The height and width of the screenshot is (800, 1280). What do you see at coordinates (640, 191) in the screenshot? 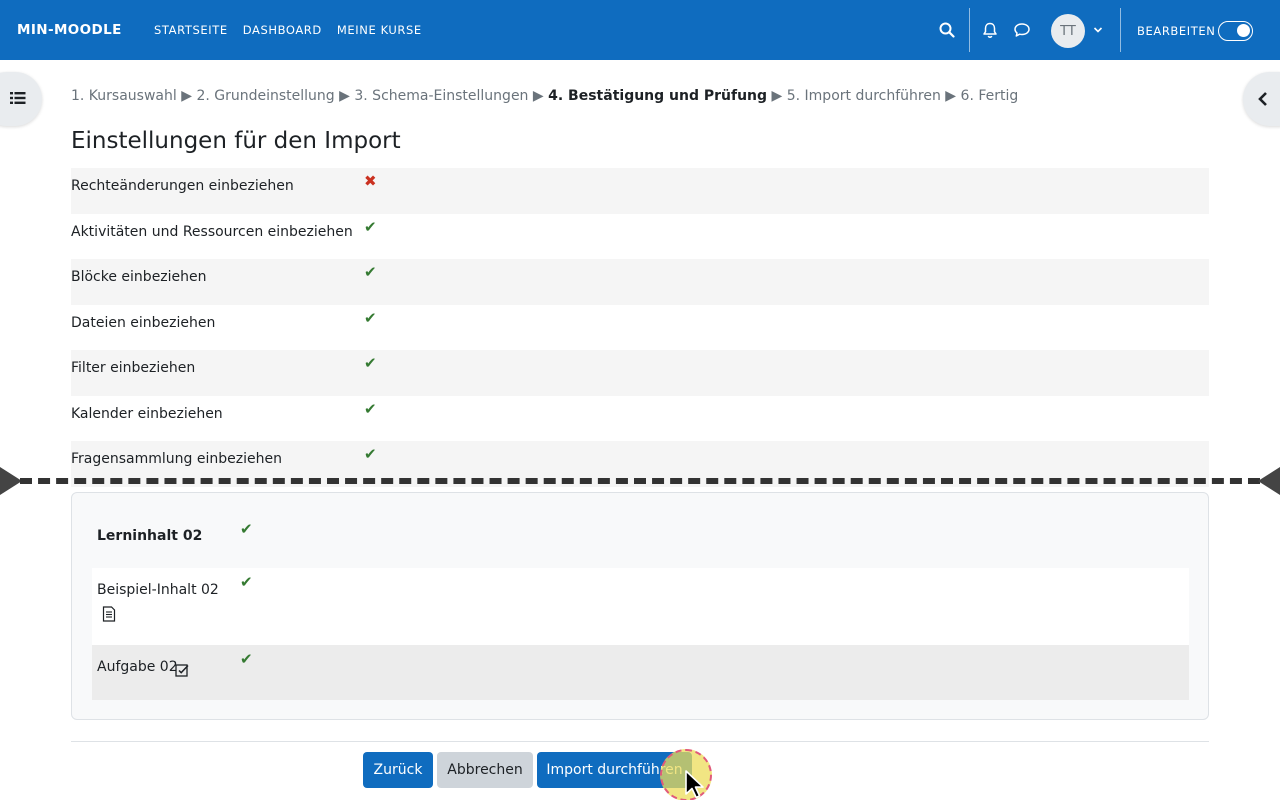
I see `setting-row: Rechteänderungen einbeziehen ✖` at bounding box center [640, 191].